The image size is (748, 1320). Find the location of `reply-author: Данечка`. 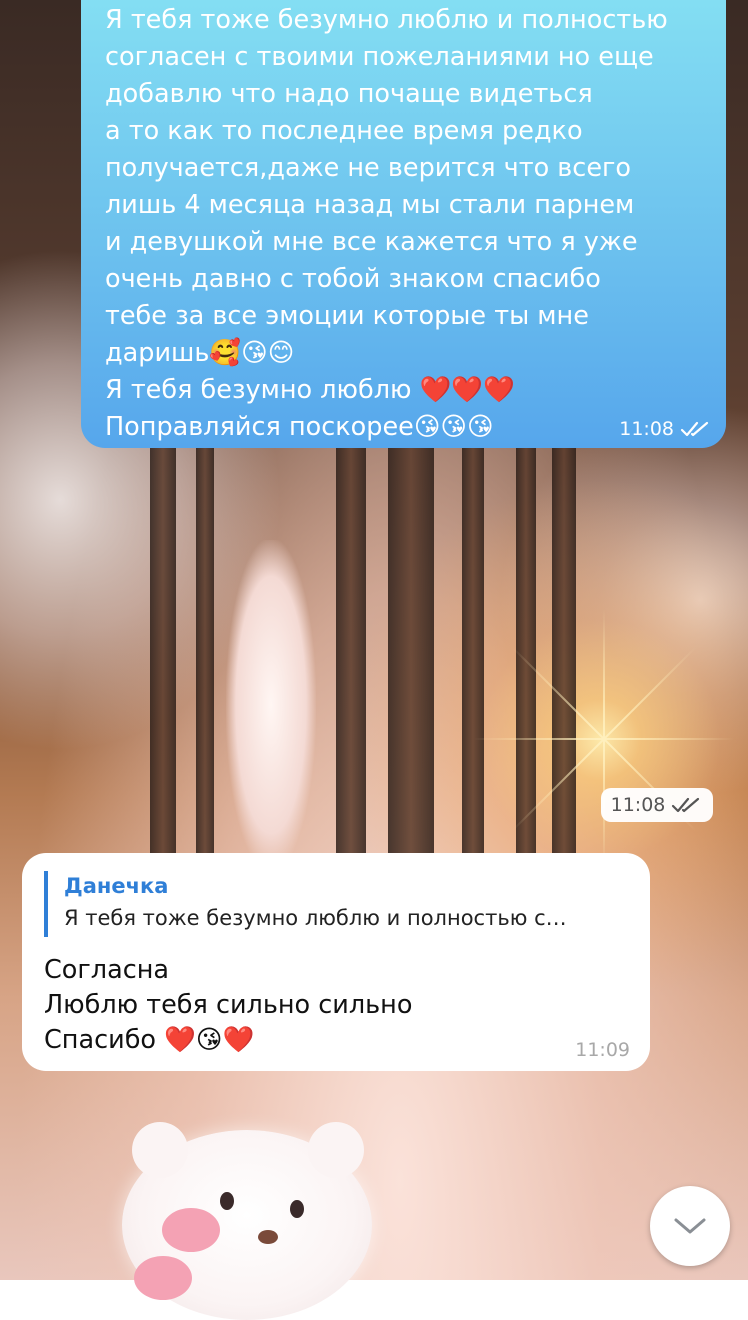

reply-author: Данечка is located at coordinates (116, 886).